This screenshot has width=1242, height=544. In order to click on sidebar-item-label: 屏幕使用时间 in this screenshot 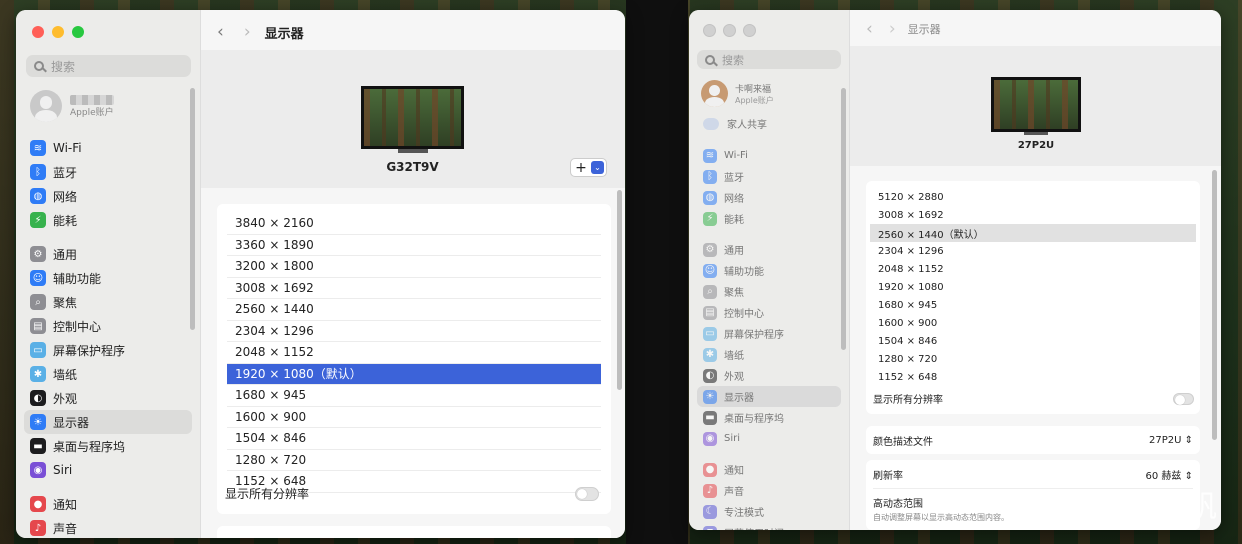, I will do `click(754, 527)`.